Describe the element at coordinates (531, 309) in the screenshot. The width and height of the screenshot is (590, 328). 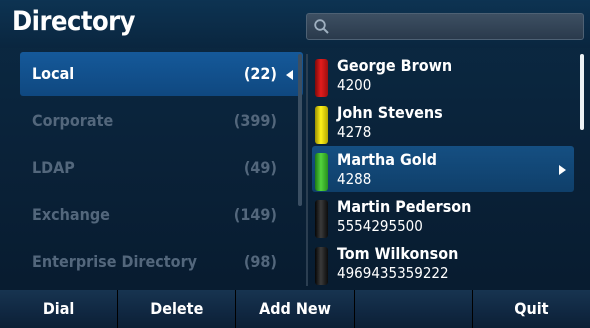
I see `quit-button: Quit` at that location.